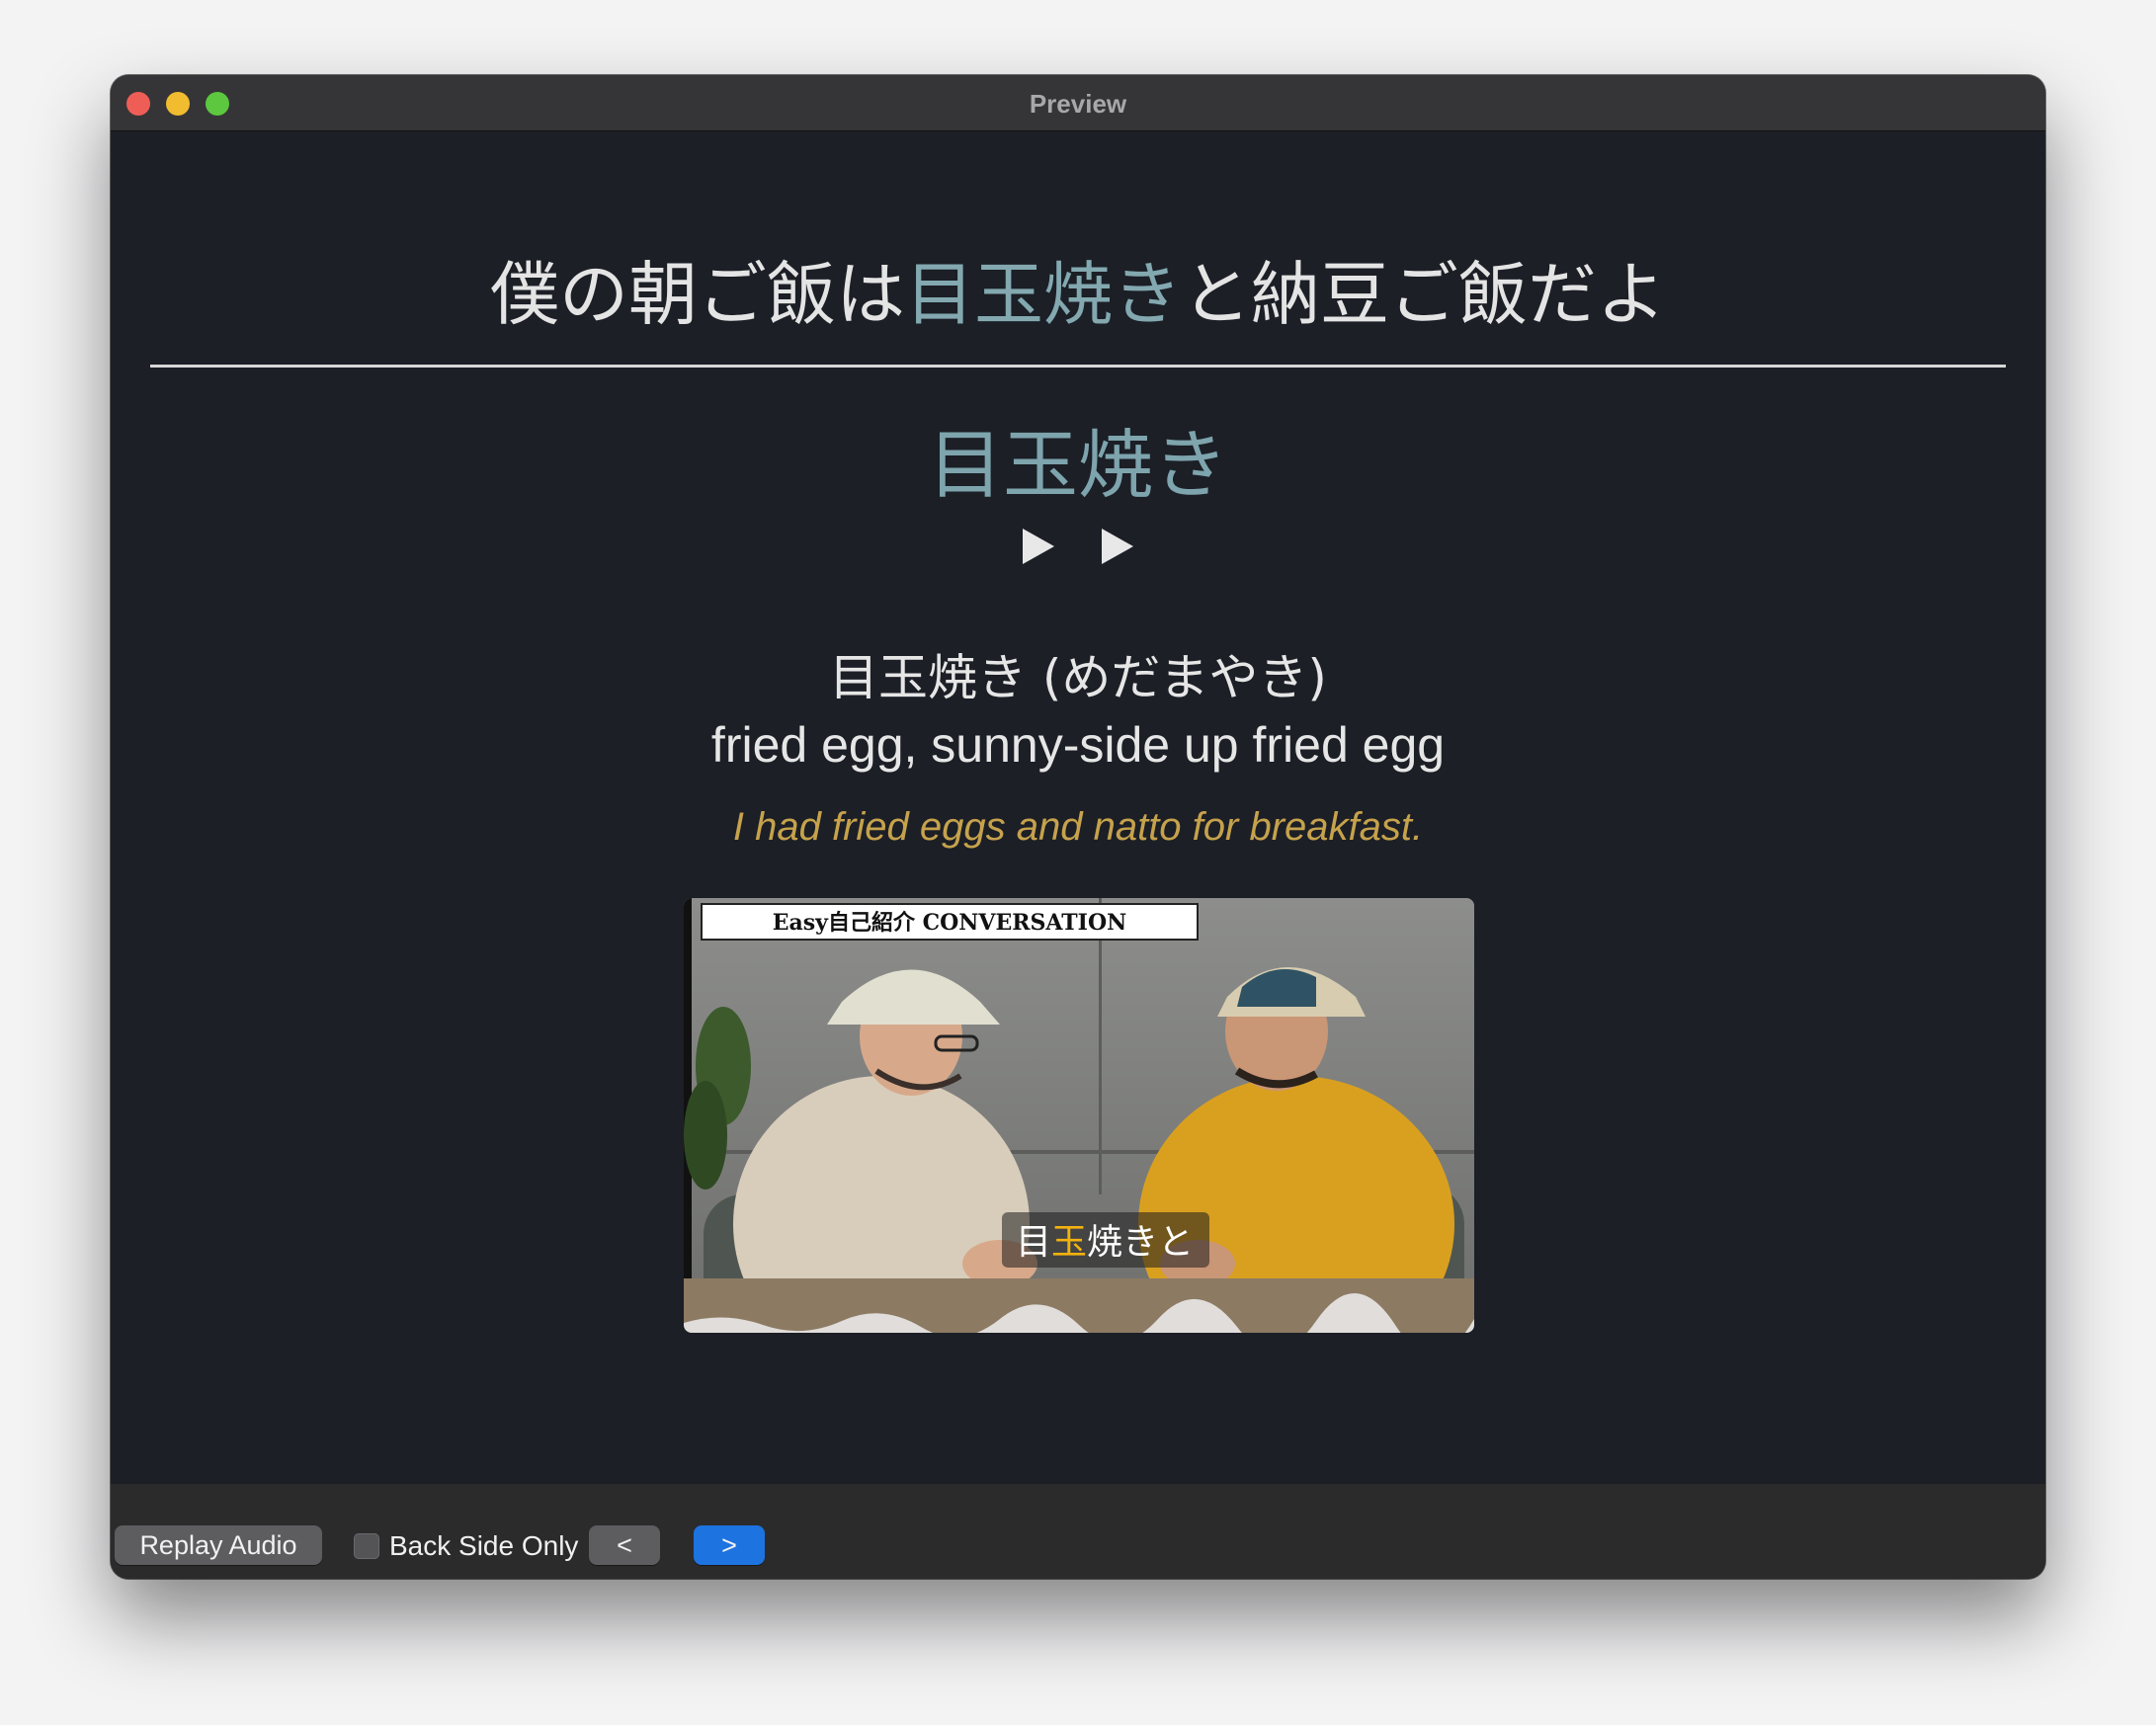 This screenshot has width=2156, height=1725. Describe the element at coordinates (1078, 1532) in the screenshot. I see `bottom-toolbar: Replay Audio Back Side Only < >` at that location.